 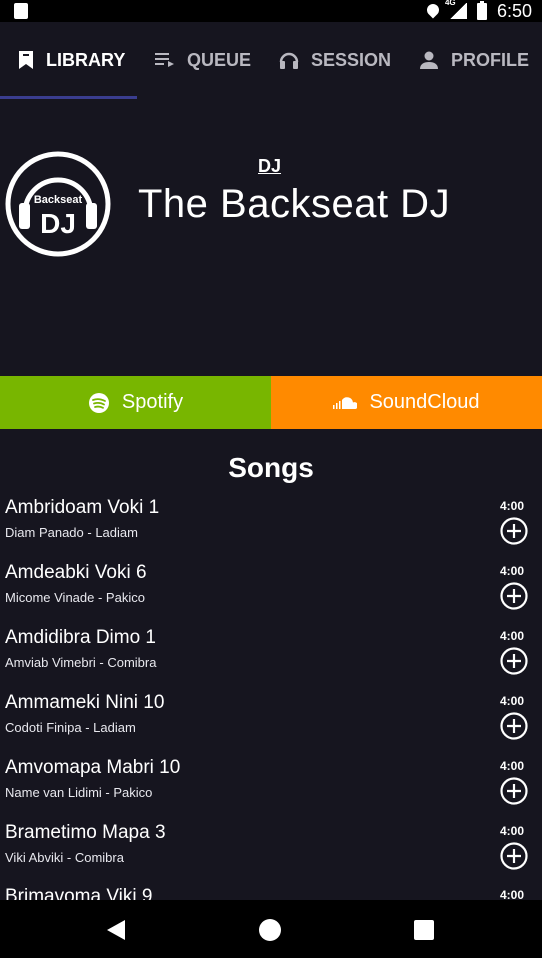 What do you see at coordinates (64, 857) in the screenshot?
I see `song-artist: Viki Abviki - Comibra` at bounding box center [64, 857].